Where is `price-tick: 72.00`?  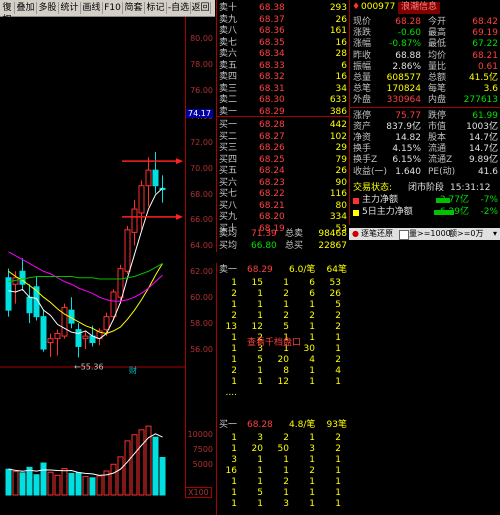
price-tick: 72.00 is located at coordinates (201, 142).